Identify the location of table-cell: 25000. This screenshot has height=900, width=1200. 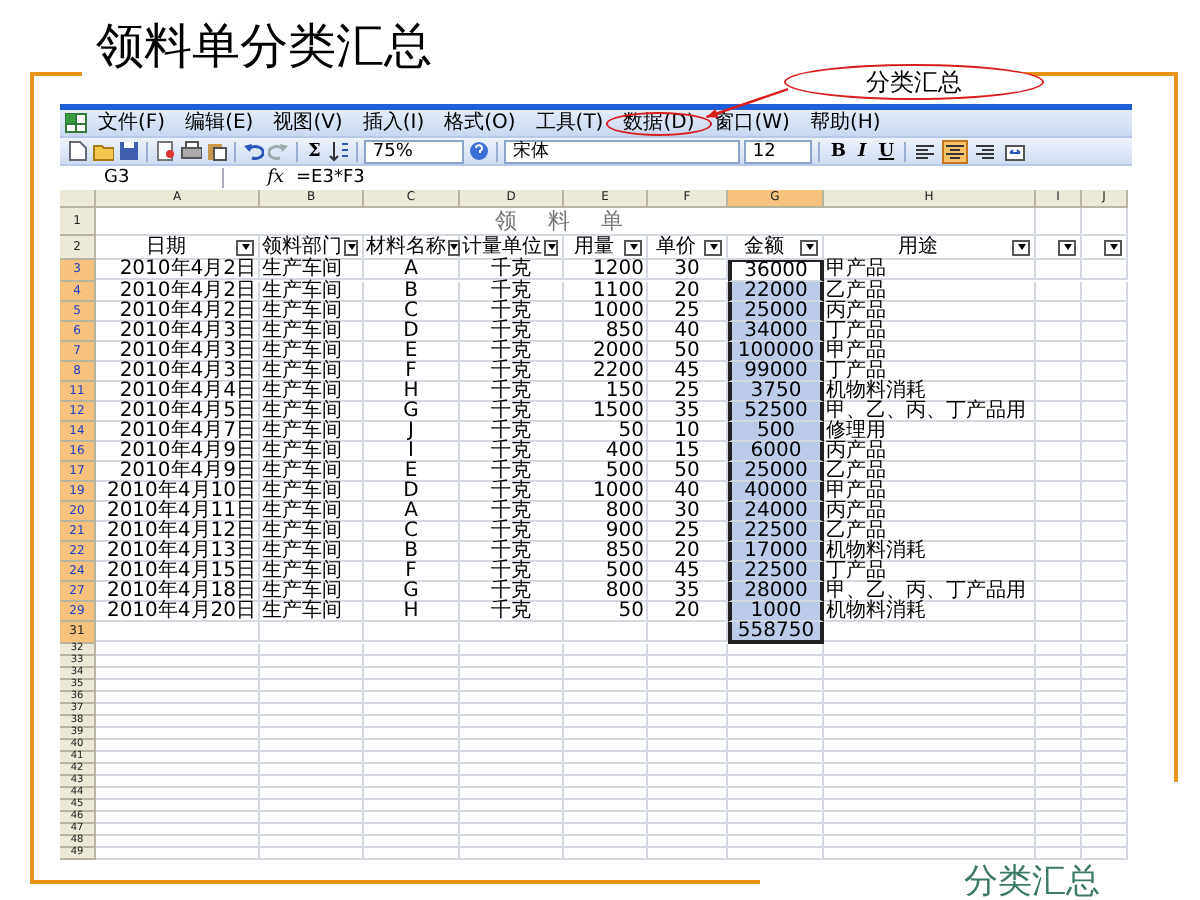
(776, 312).